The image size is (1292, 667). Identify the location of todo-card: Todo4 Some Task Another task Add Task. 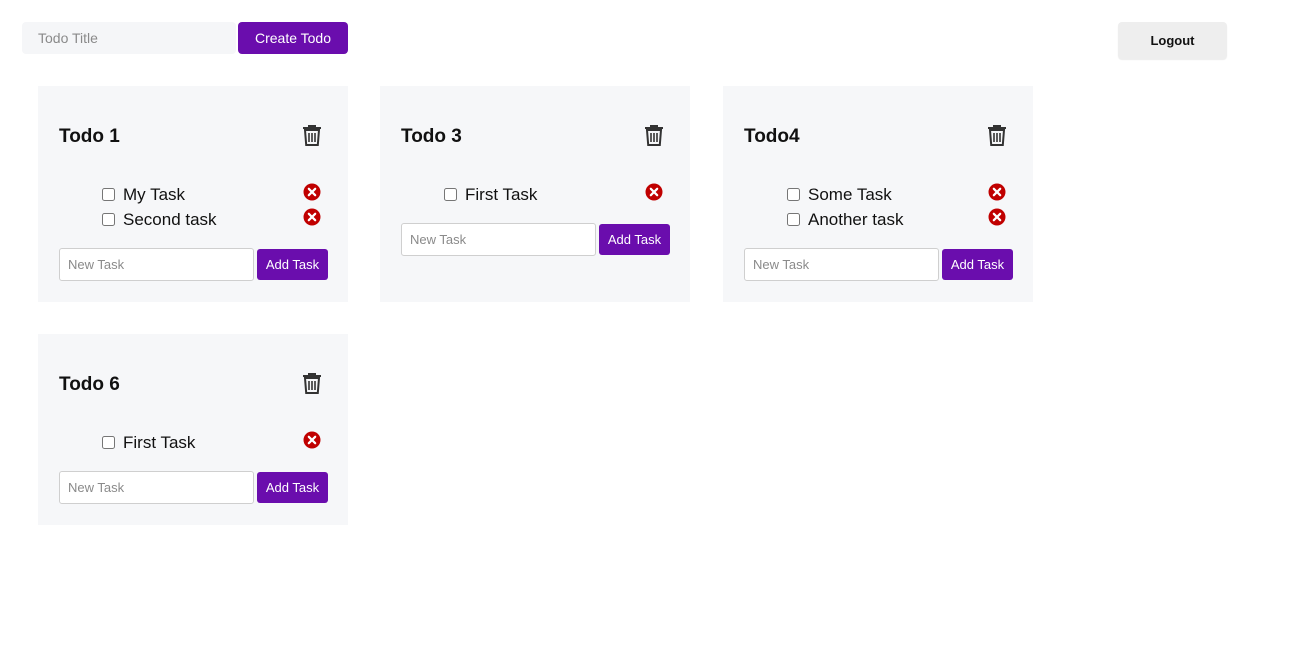
(878, 194).